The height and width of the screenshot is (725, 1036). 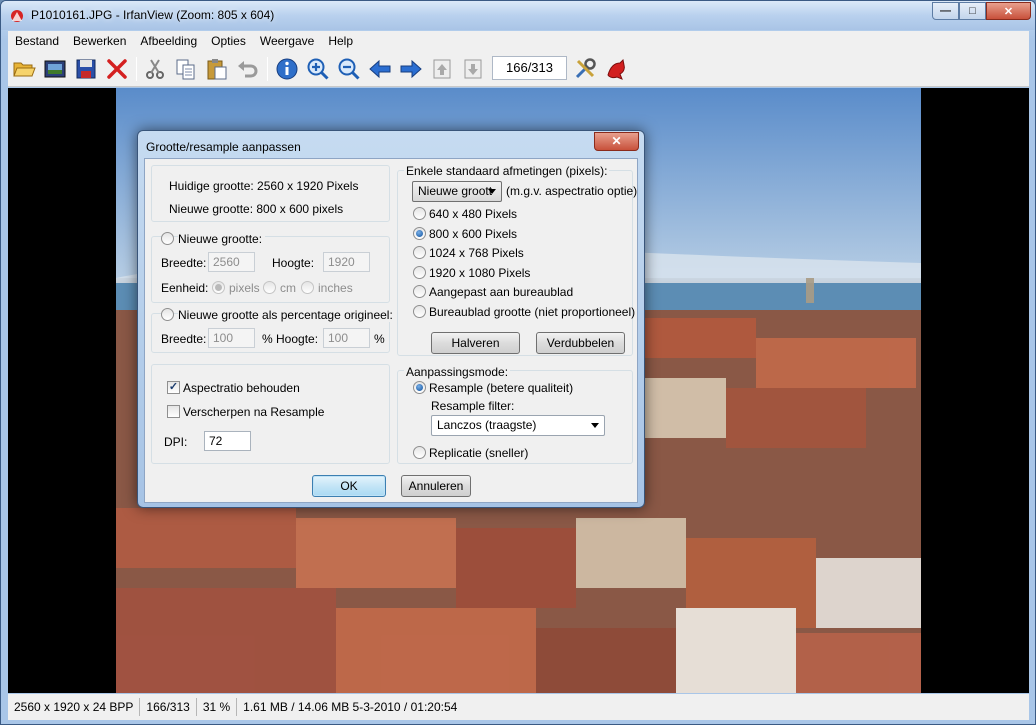 What do you see at coordinates (473, 214) in the screenshot?
I see `size-640-label: 640 x 480 Pixels` at bounding box center [473, 214].